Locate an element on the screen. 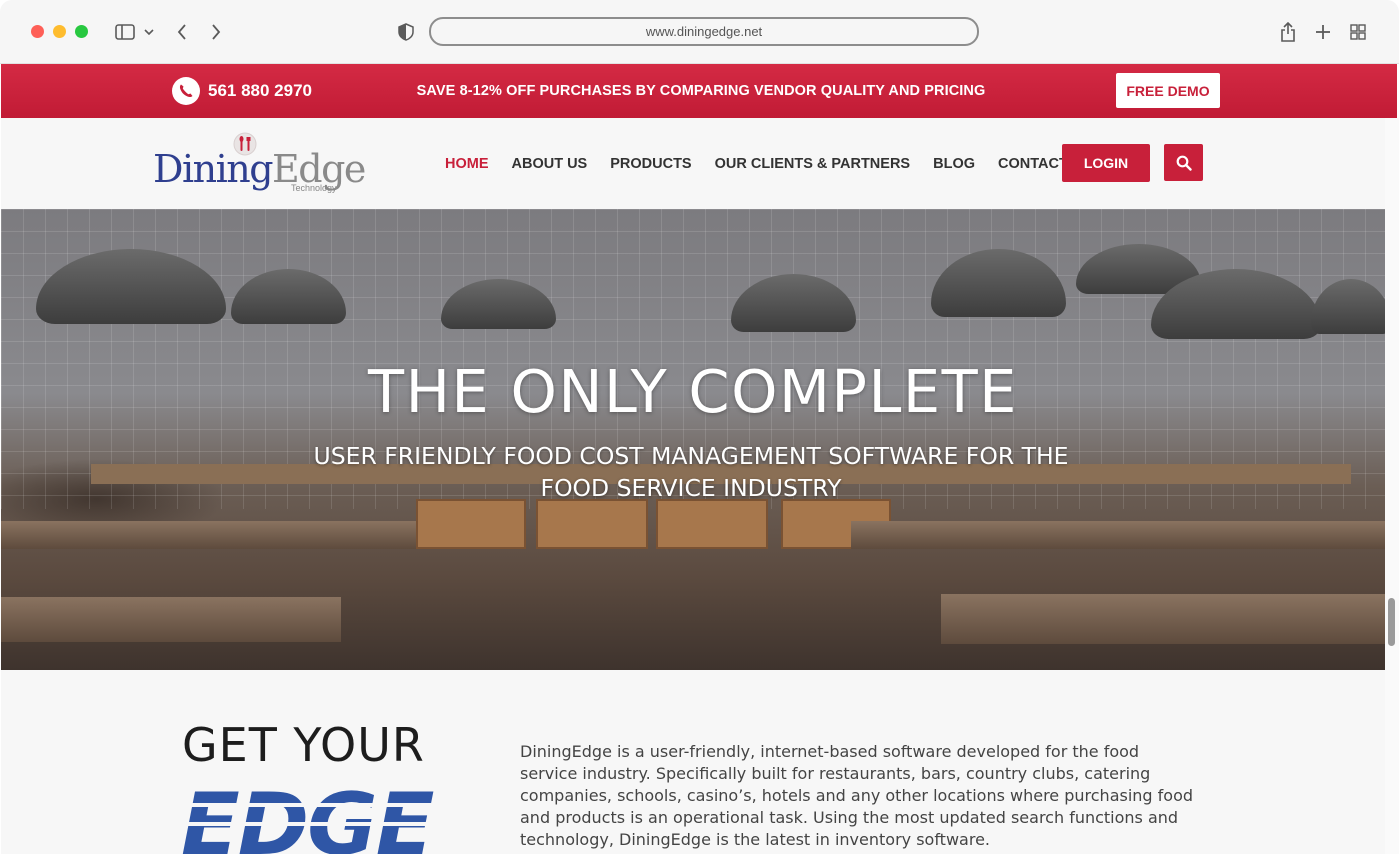  intro-heading: GET YOUR is located at coordinates (303, 745).